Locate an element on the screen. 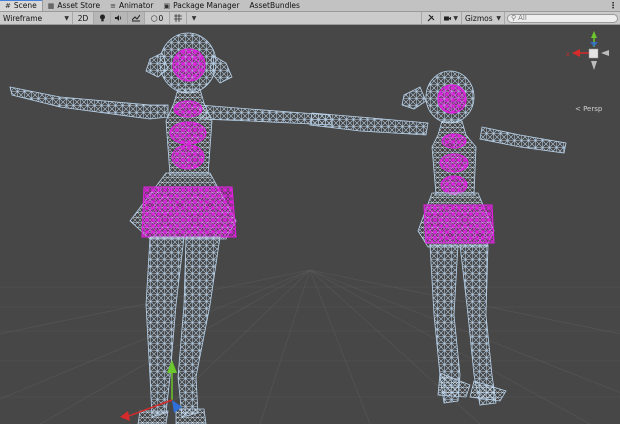  tab-scene: # Scene is located at coordinates (21, 5).